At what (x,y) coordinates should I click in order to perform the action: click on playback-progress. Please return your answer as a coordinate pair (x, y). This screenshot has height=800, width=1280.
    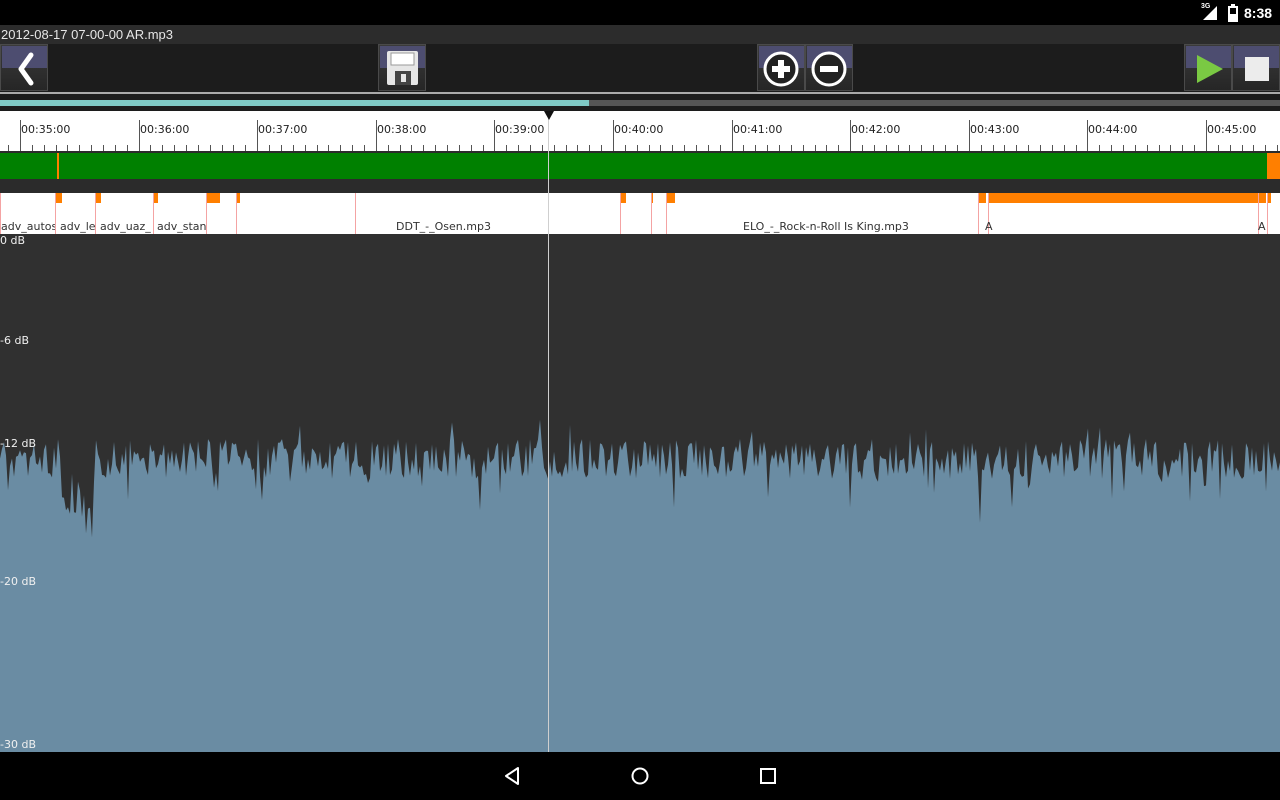
    Looking at the image, I should click on (640, 103).